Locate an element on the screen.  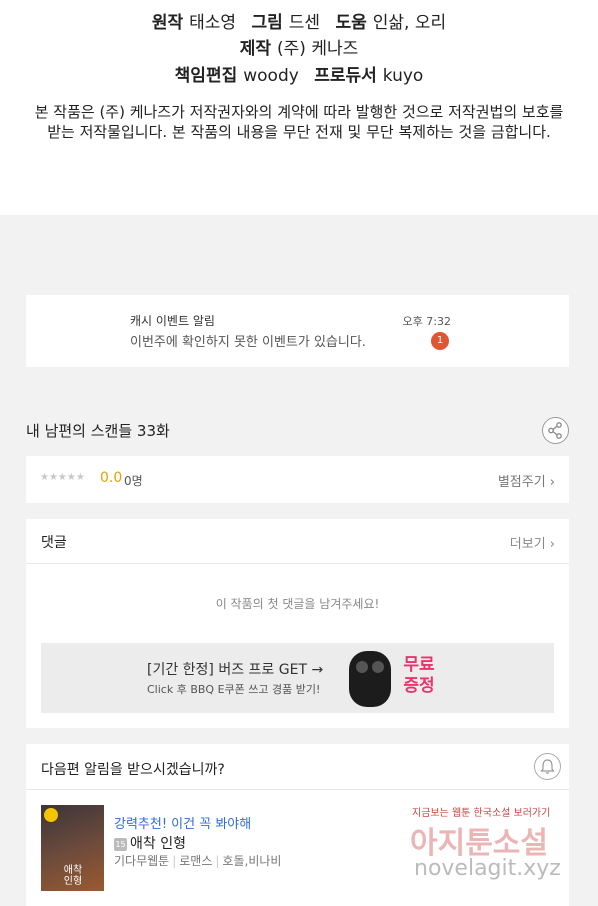
credit-line-production: 제작 (주) 케나즈 is located at coordinates (299, 49).